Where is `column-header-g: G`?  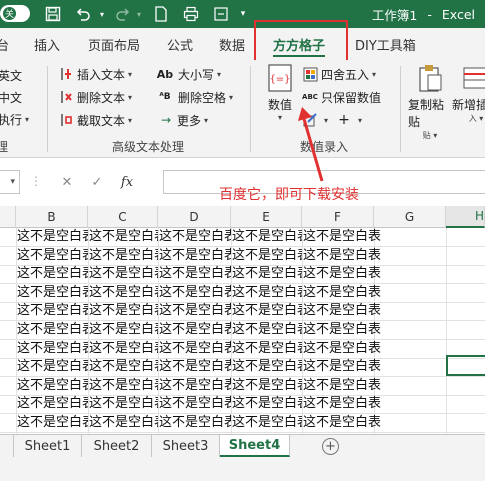
column-header-g: G is located at coordinates (410, 217).